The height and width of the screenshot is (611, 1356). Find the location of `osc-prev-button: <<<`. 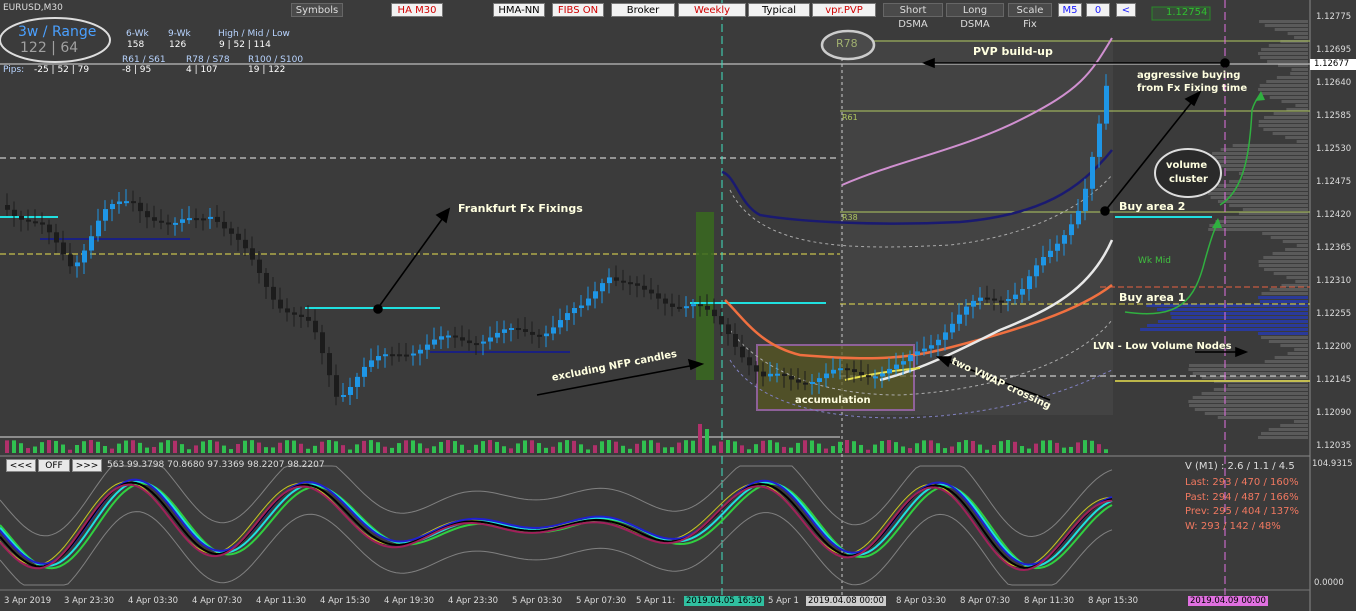

osc-prev-button: <<< is located at coordinates (21, 465).